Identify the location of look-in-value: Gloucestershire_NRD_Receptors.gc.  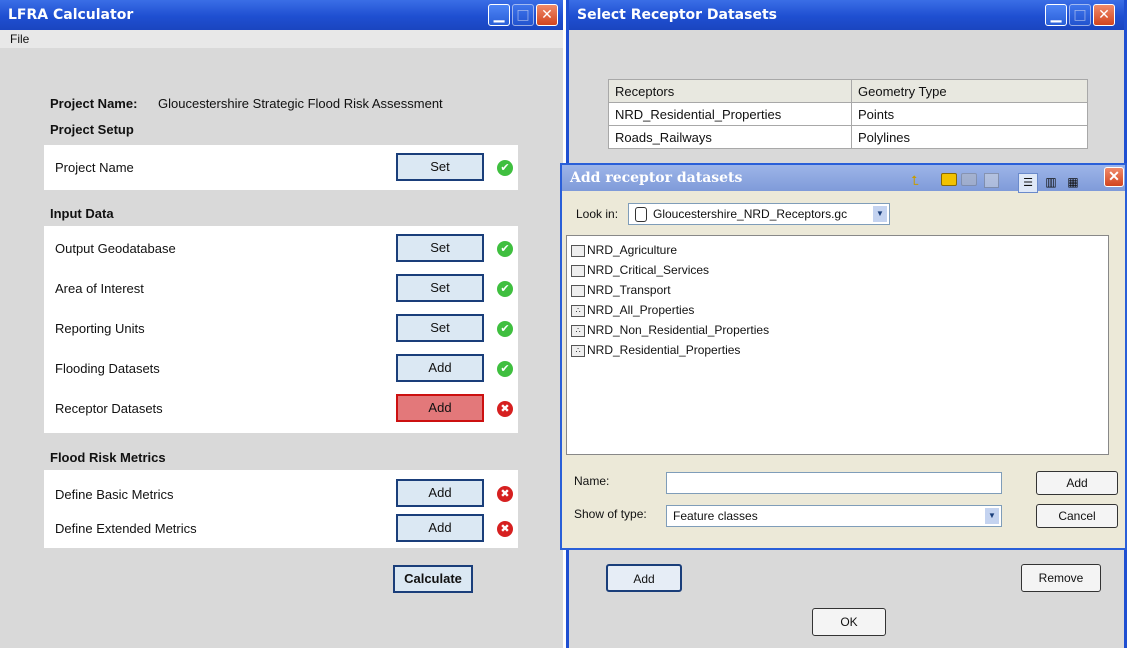
(750, 214).